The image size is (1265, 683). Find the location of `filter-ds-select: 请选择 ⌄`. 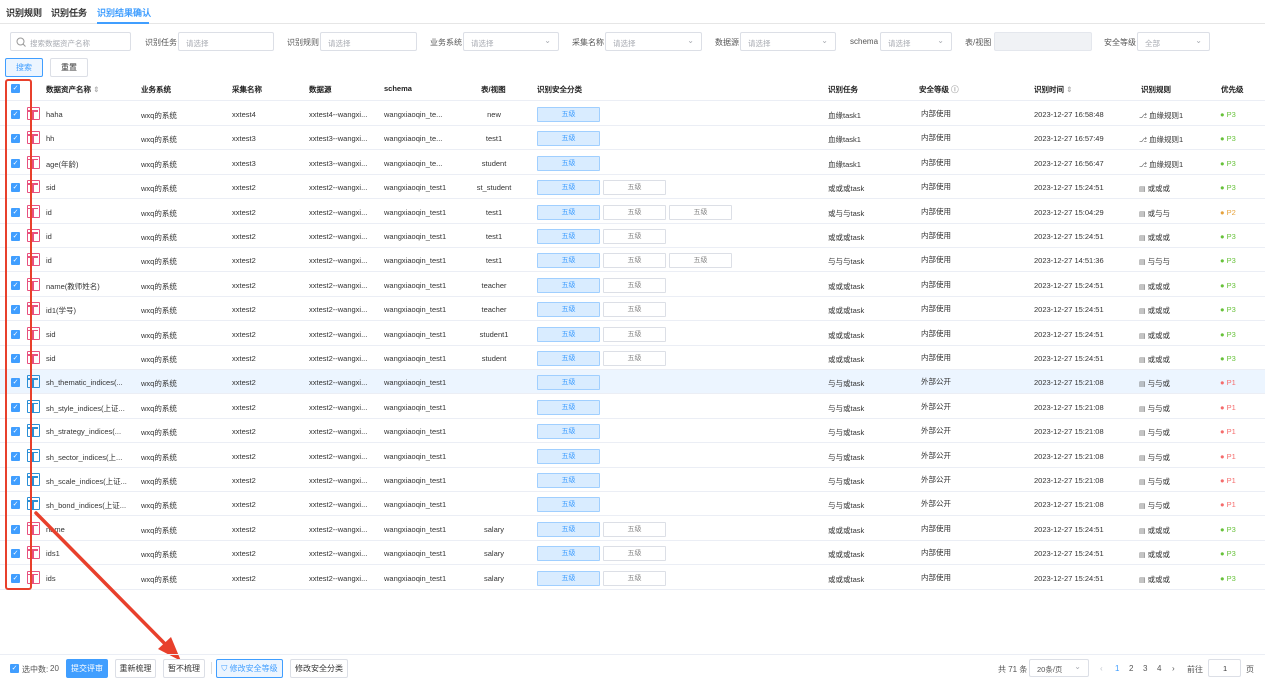

filter-ds-select: 请选择 ⌄ is located at coordinates (788, 41).